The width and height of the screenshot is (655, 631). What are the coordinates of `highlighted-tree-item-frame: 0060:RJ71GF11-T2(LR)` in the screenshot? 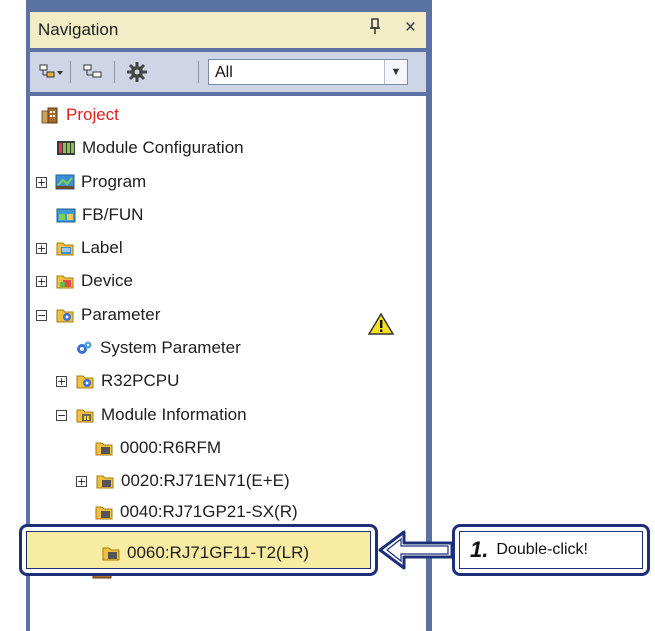 It's located at (198, 550).